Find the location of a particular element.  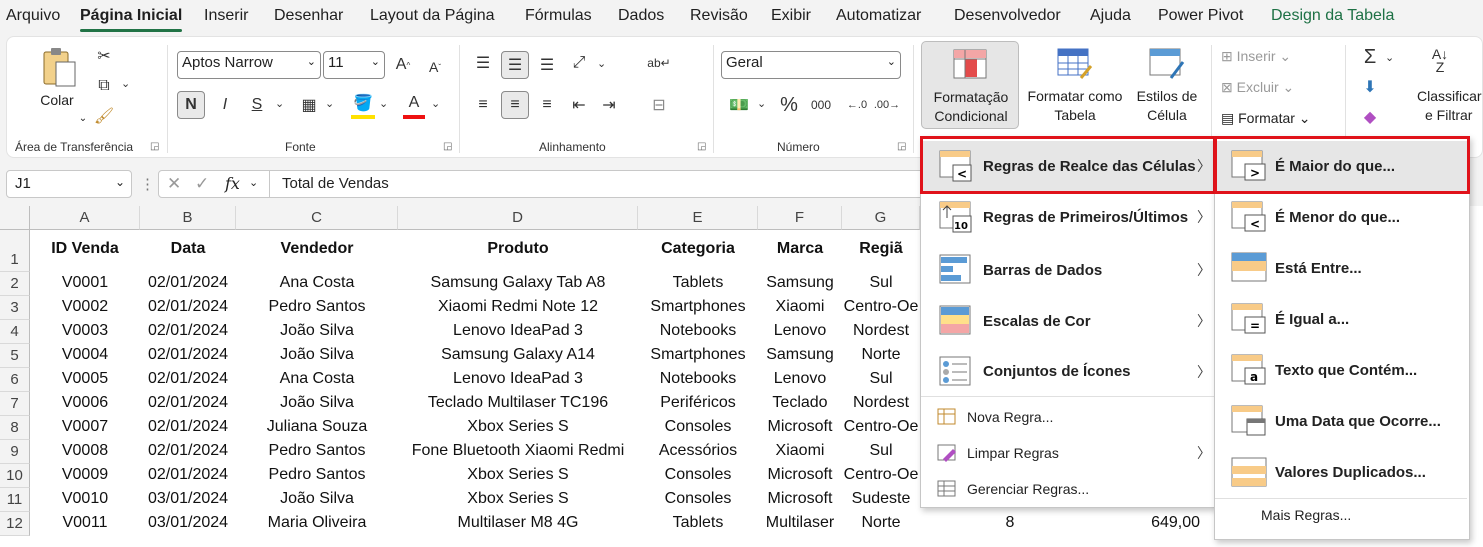

table-cell: V0011 is located at coordinates (85, 525).